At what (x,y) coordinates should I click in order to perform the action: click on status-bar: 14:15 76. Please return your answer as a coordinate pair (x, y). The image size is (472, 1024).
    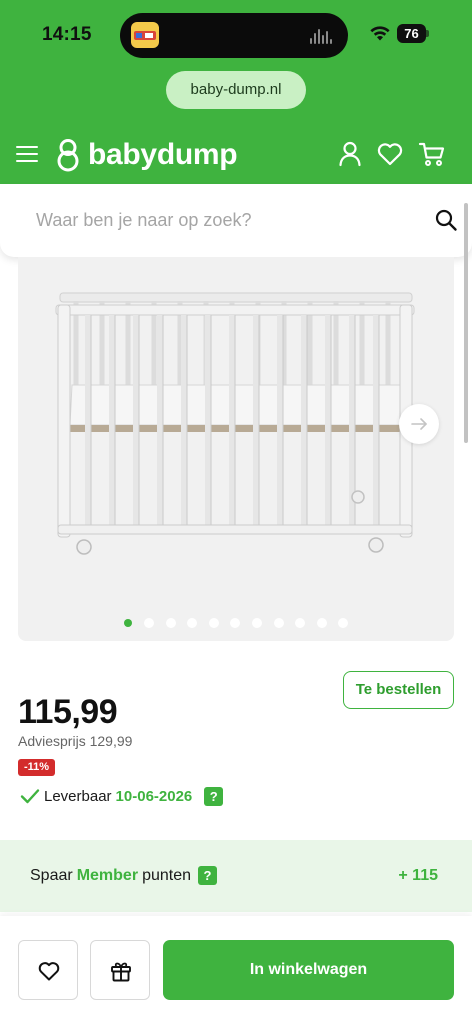
    Looking at the image, I should click on (236, 35).